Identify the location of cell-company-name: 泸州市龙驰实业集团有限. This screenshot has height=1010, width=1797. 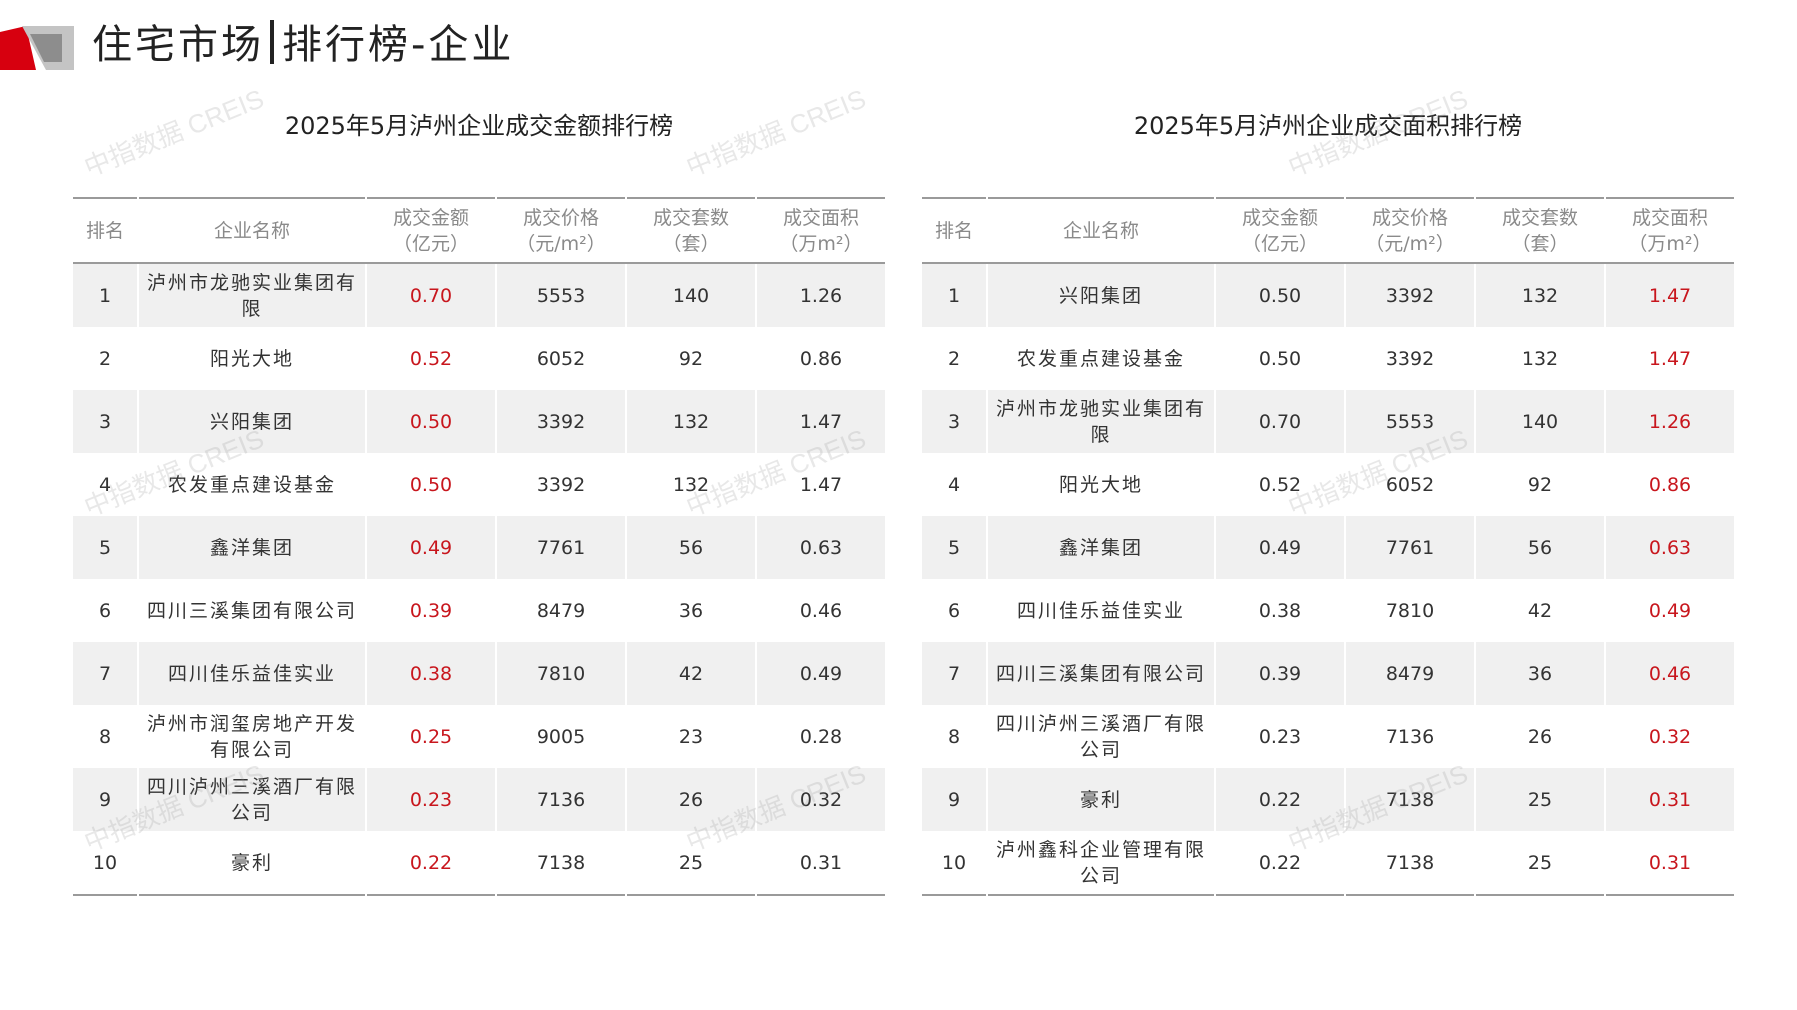
(252, 295).